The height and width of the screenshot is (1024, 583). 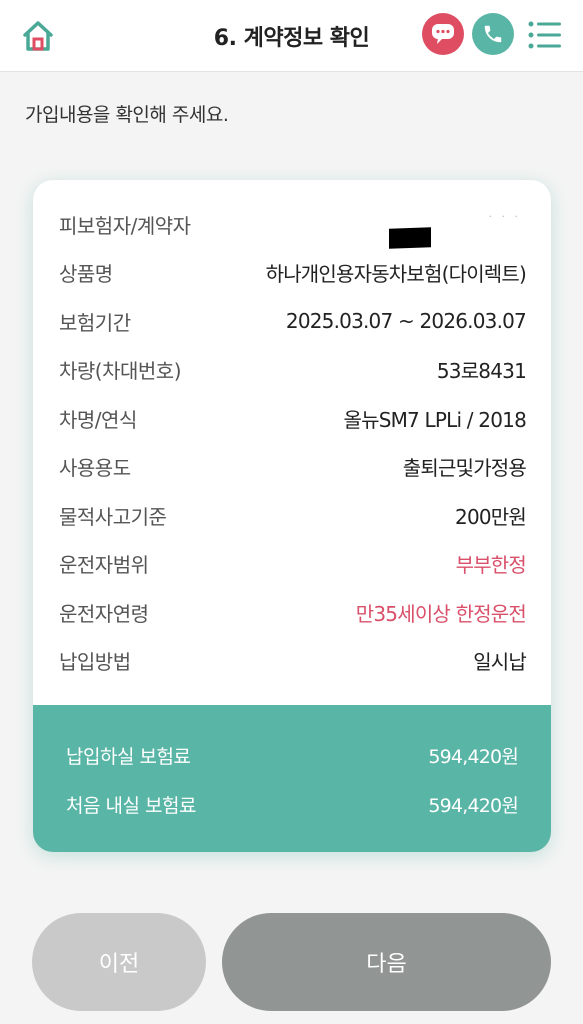 I want to click on row-insured: 피보험자/계약자 · · ·, so click(x=292, y=224).